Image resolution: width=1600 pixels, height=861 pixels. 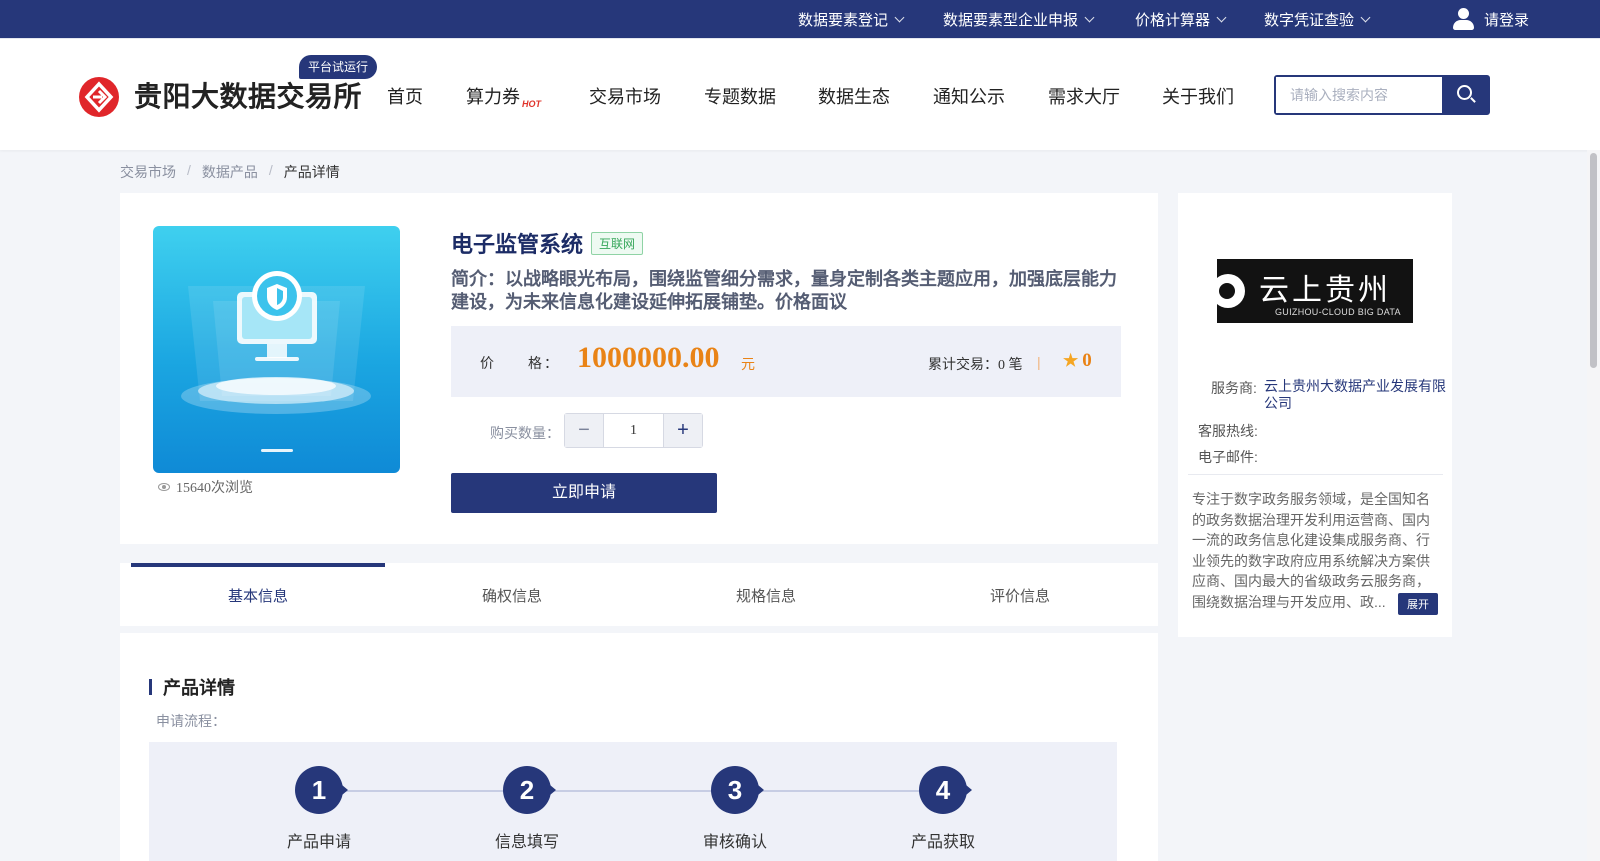 I want to click on step-number: 2, so click(x=529, y=790).